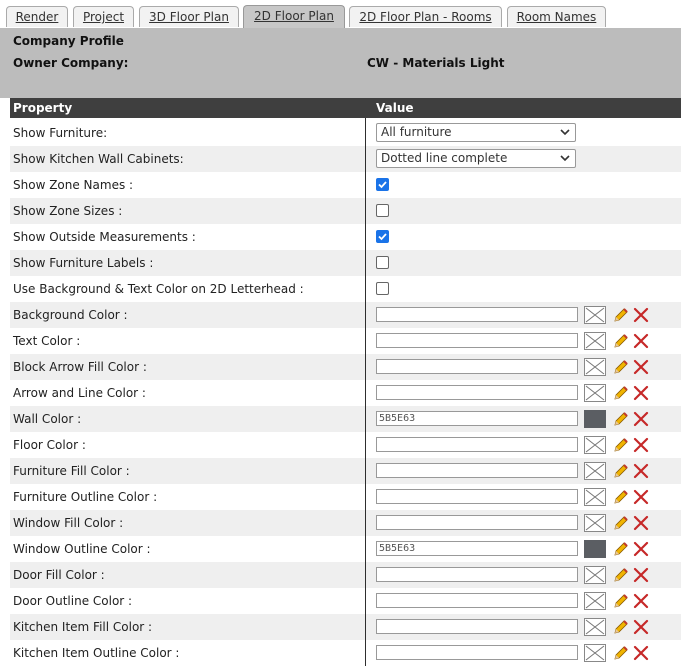 The height and width of the screenshot is (666, 681). What do you see at coordinates (476, 132) in the screenshot?
I see `show-furniture-select: All furniture` at bounding box center [476, 132].